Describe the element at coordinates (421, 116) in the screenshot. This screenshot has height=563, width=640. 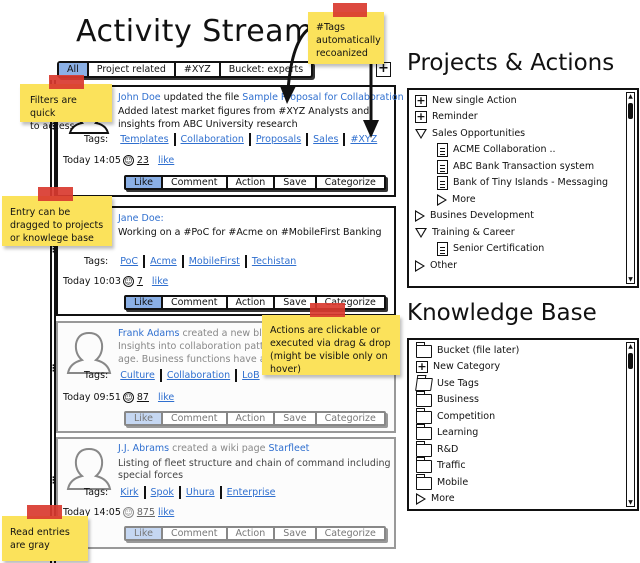
I see `plus-icon: +` at that location.